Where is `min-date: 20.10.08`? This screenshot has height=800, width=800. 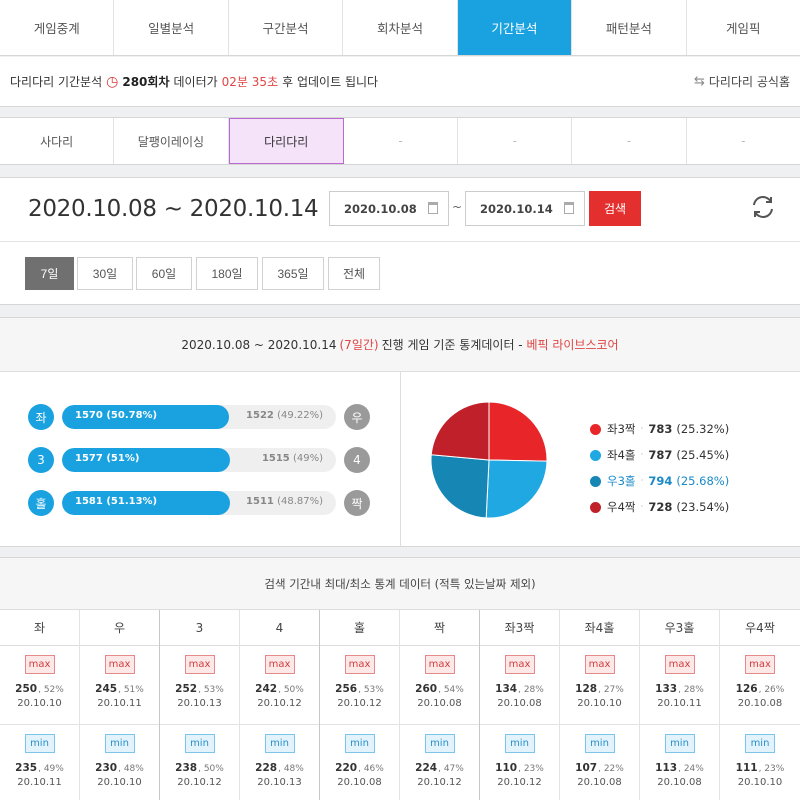
min-date: 20.10.08 is located at coordinates (359, 782).